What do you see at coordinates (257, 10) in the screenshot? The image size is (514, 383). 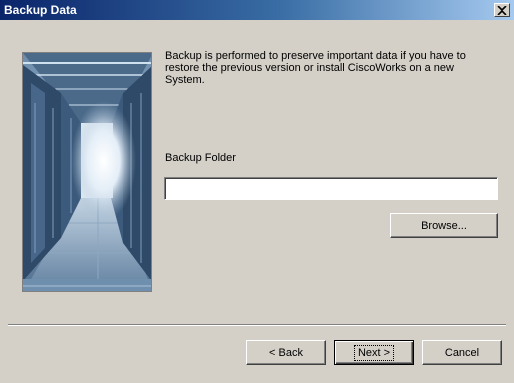 I see `title-bar: Backup Data` at bounding box center [257, 10].